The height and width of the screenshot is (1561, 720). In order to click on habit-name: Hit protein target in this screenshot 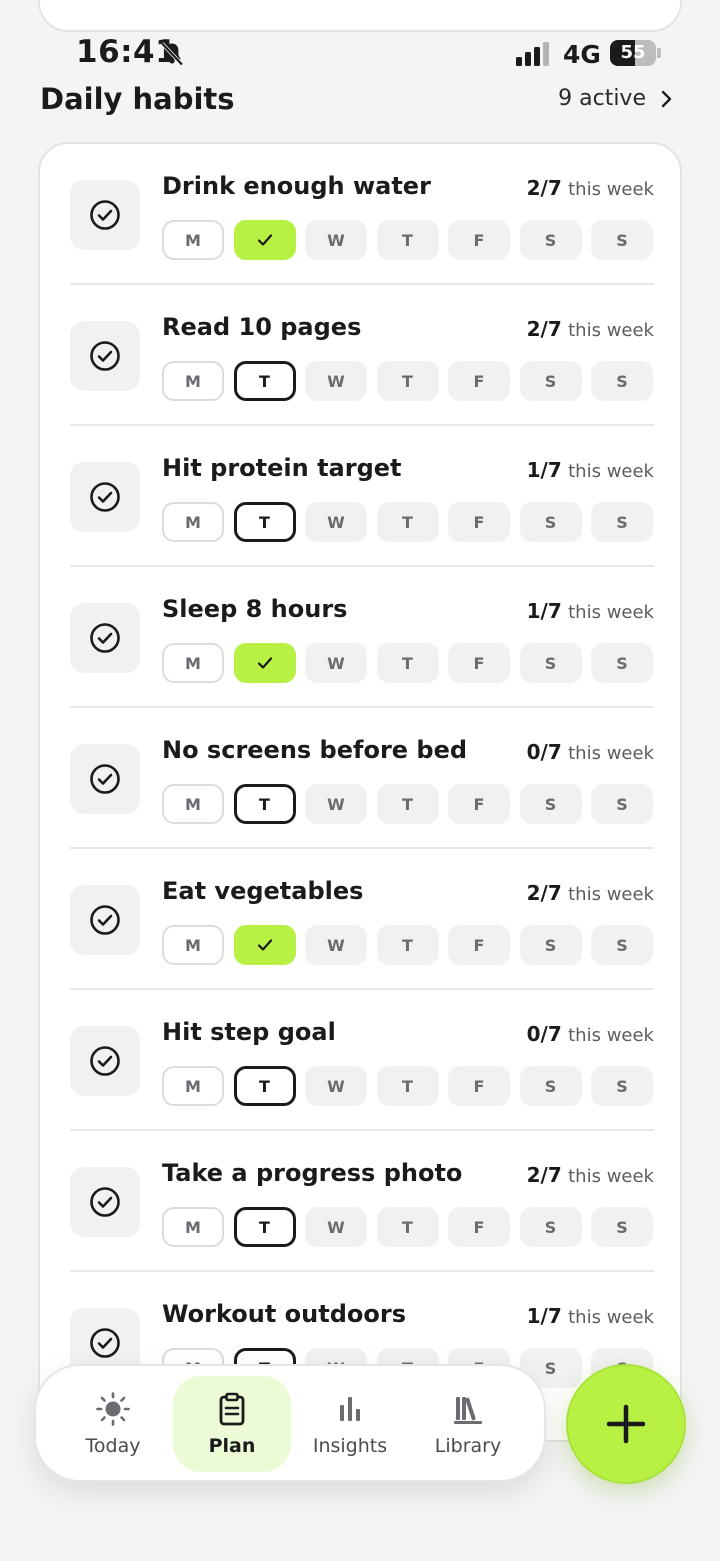, I will do `click(282, 468)`.